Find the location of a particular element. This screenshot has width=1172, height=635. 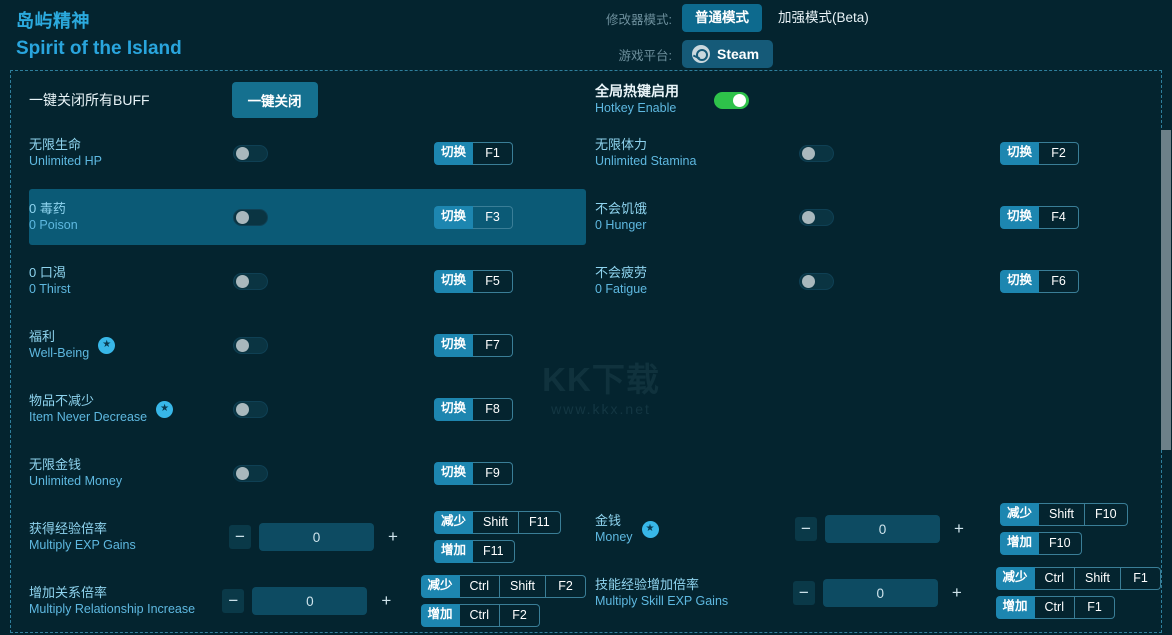

hotkey-line: 切换 F6 is located at coordinates (1040, 281).